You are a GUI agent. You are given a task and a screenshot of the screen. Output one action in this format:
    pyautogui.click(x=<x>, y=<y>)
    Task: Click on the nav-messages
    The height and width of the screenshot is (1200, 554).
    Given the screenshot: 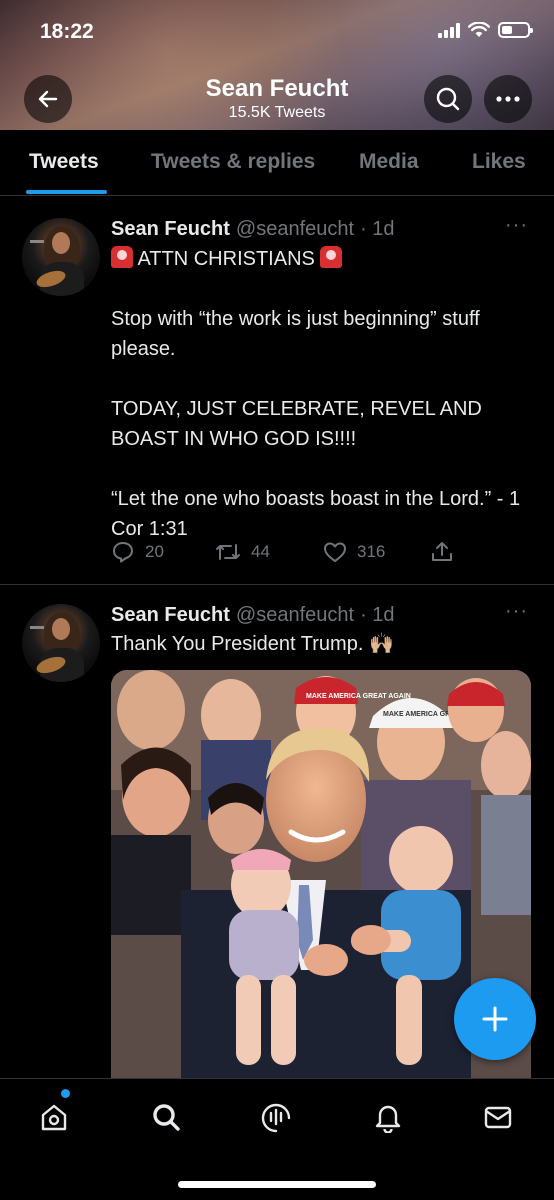 What is the action you would take?
    pyautogui.click(x=498, y=1117)
    